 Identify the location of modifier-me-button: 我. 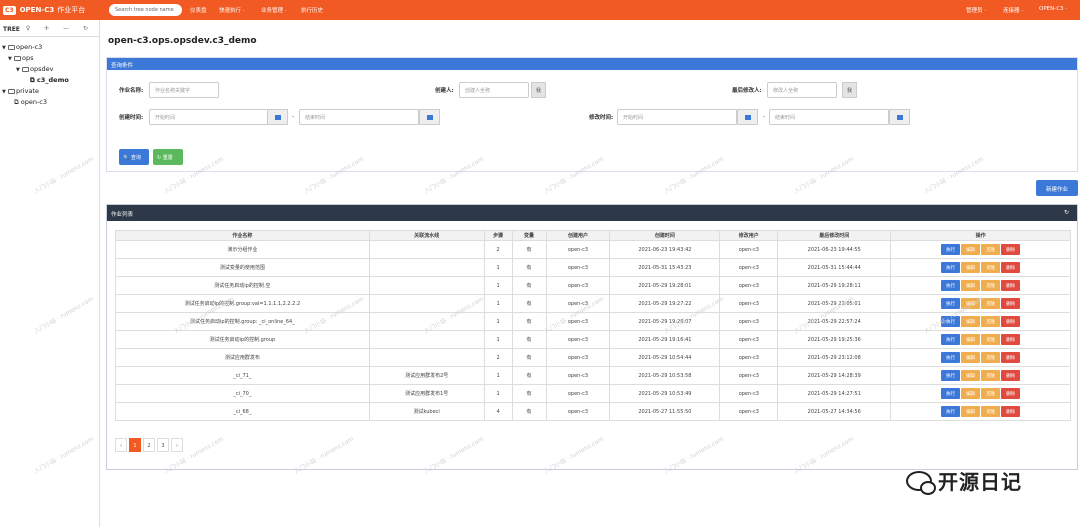
(849, 90).